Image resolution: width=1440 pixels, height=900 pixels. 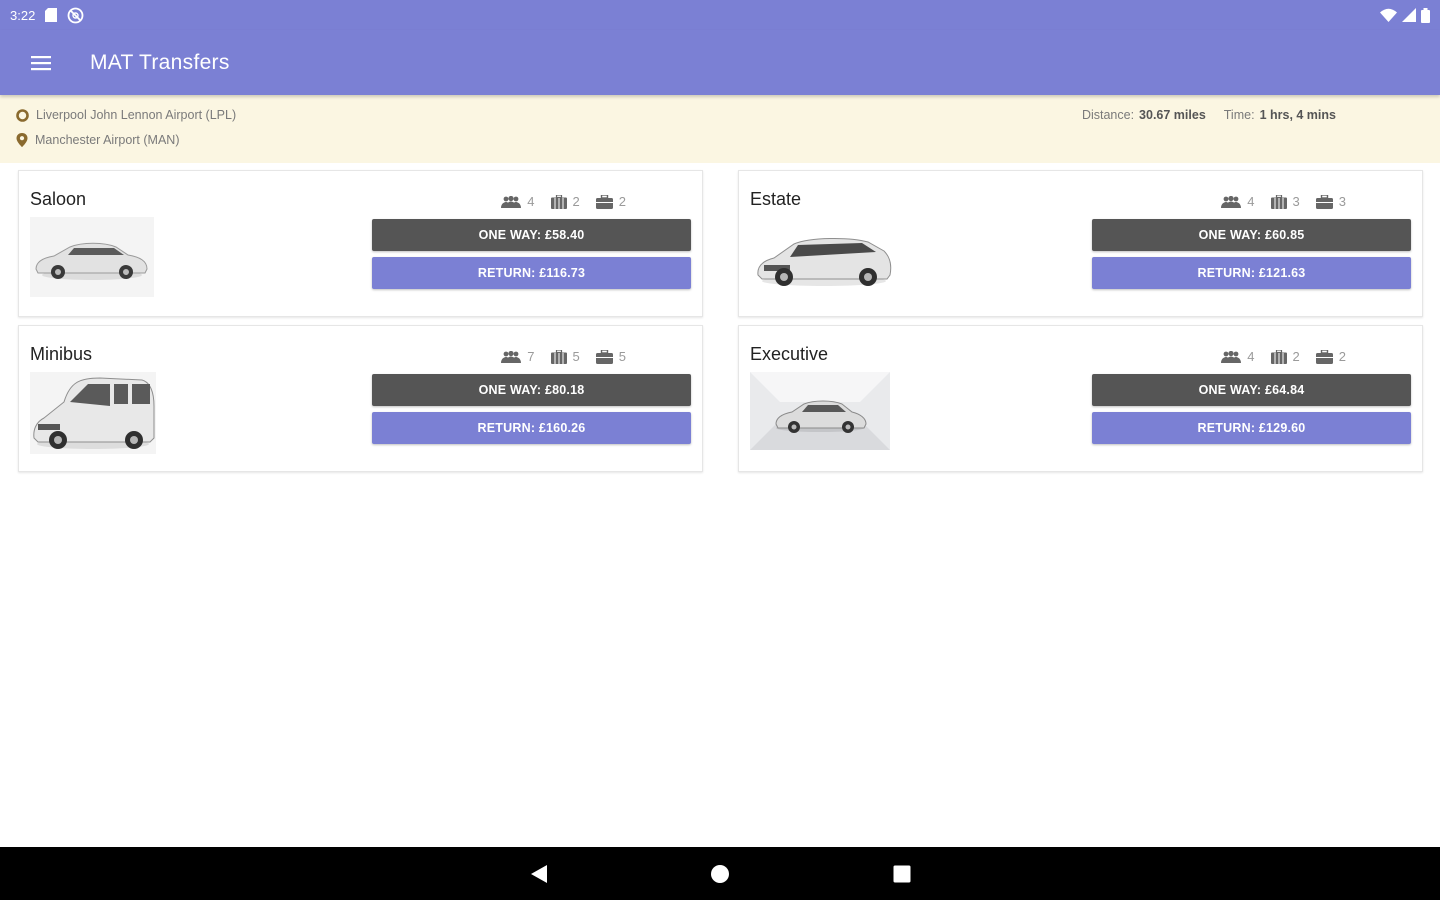 I want to click on passenger-count: 7, so click(x=531, y=356).